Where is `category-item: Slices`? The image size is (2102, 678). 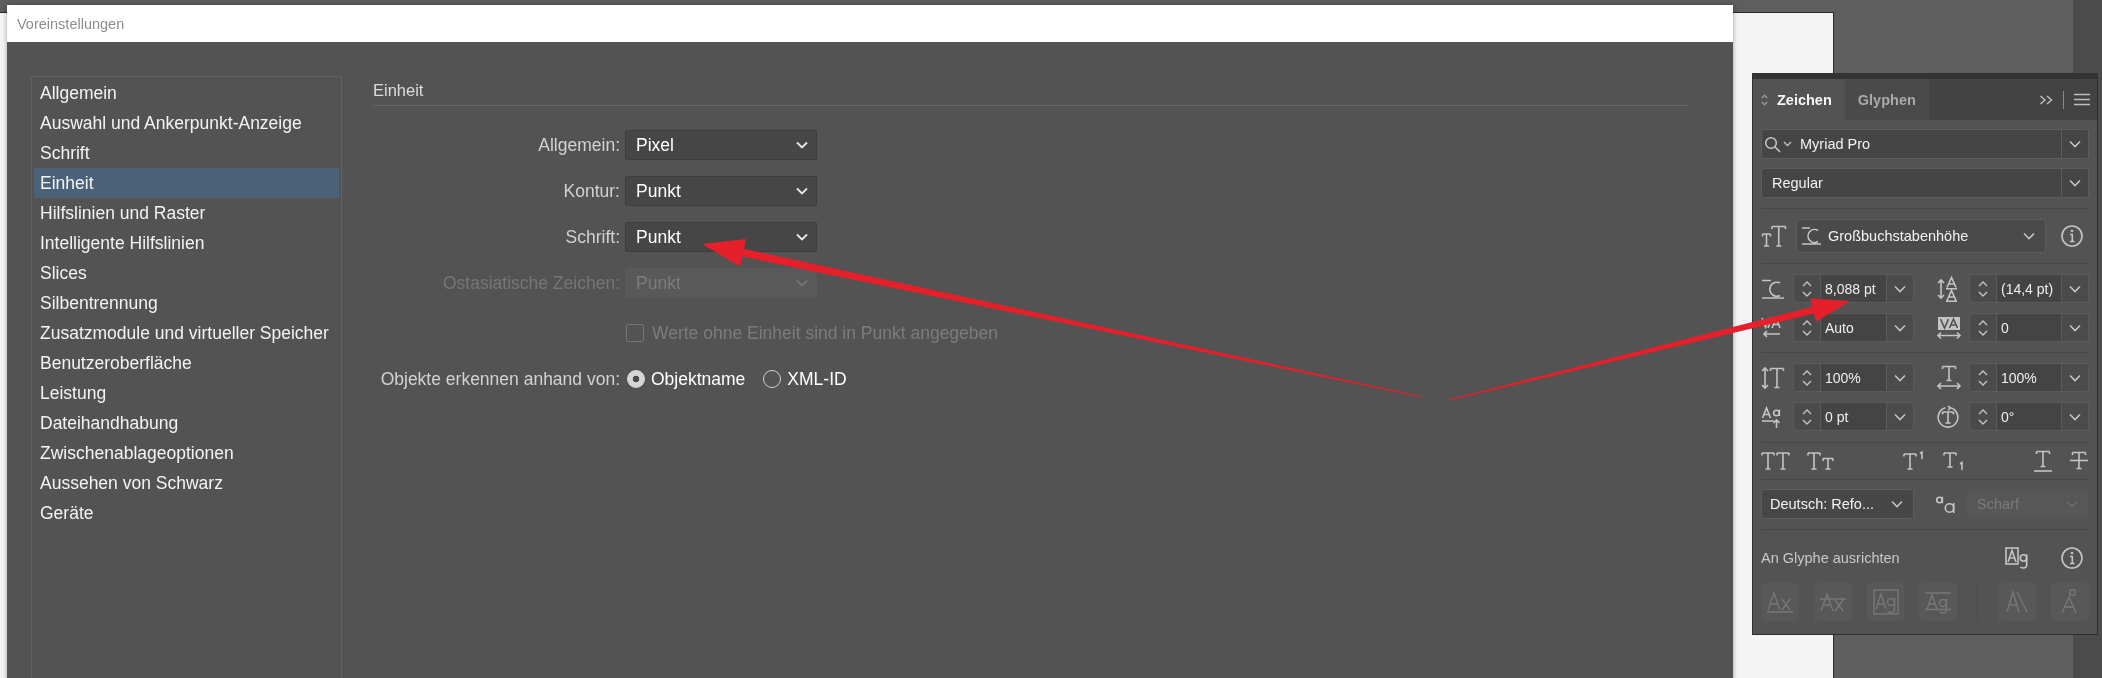
category-item: Slices is located at coordinates (186, 273).